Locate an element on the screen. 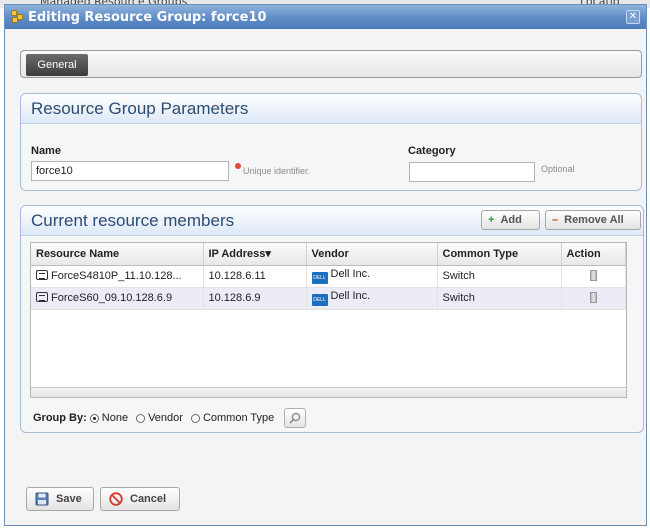 The image size is (650, 529). resource-group-icon is located at coordinates (18, 17).